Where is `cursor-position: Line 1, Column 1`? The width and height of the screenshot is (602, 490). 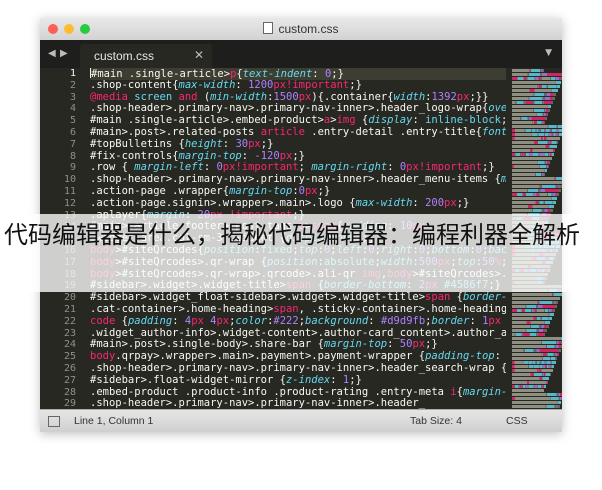
cursor-position: Line 1, Column 1 is located at coordinates (114, 421).